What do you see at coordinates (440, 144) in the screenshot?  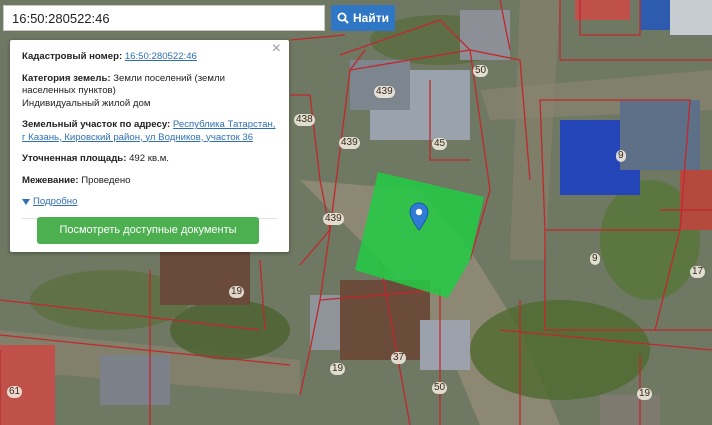 I see `plot-number: 45` at bounding box center [440, 144].